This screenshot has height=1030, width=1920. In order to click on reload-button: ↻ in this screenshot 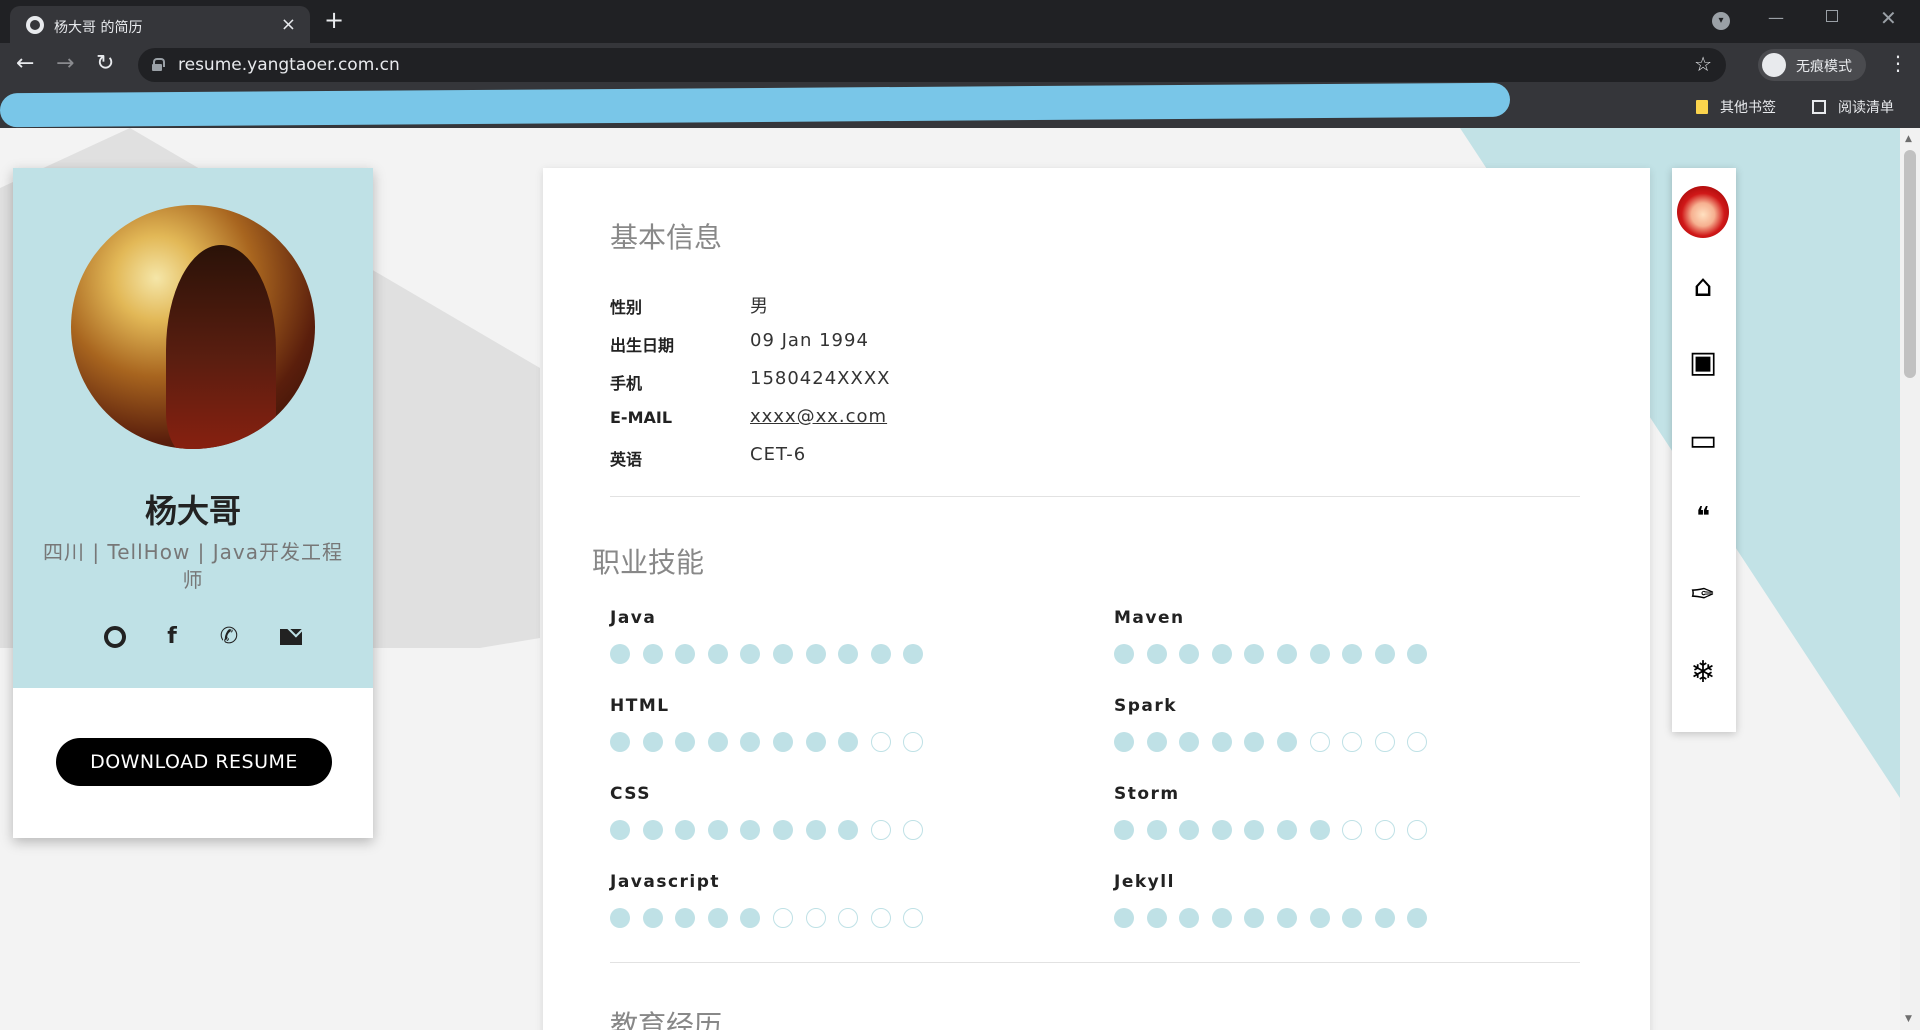, I will do `click(105, 63)`.